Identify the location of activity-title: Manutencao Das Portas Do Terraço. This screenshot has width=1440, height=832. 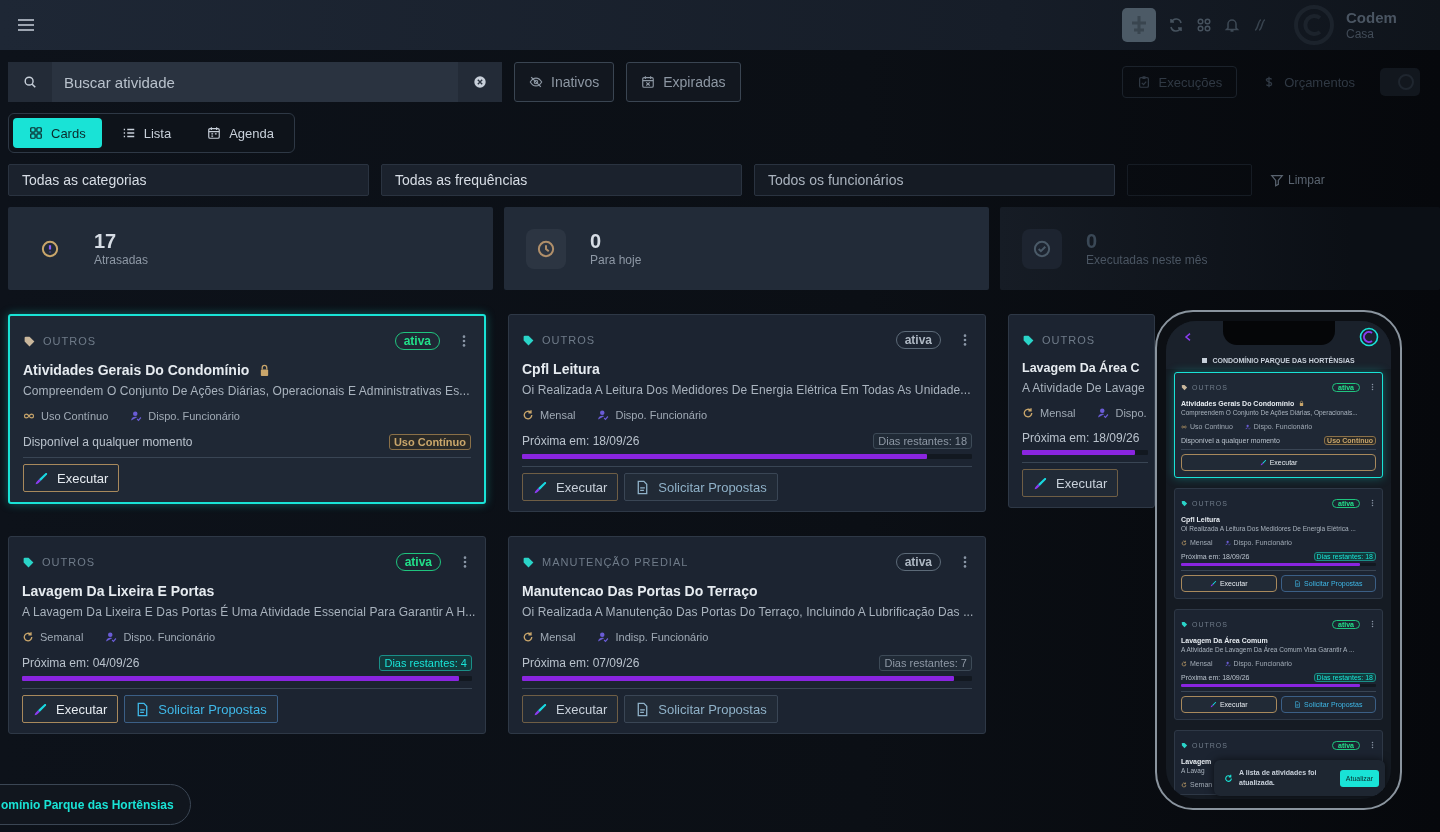
(640, 591).